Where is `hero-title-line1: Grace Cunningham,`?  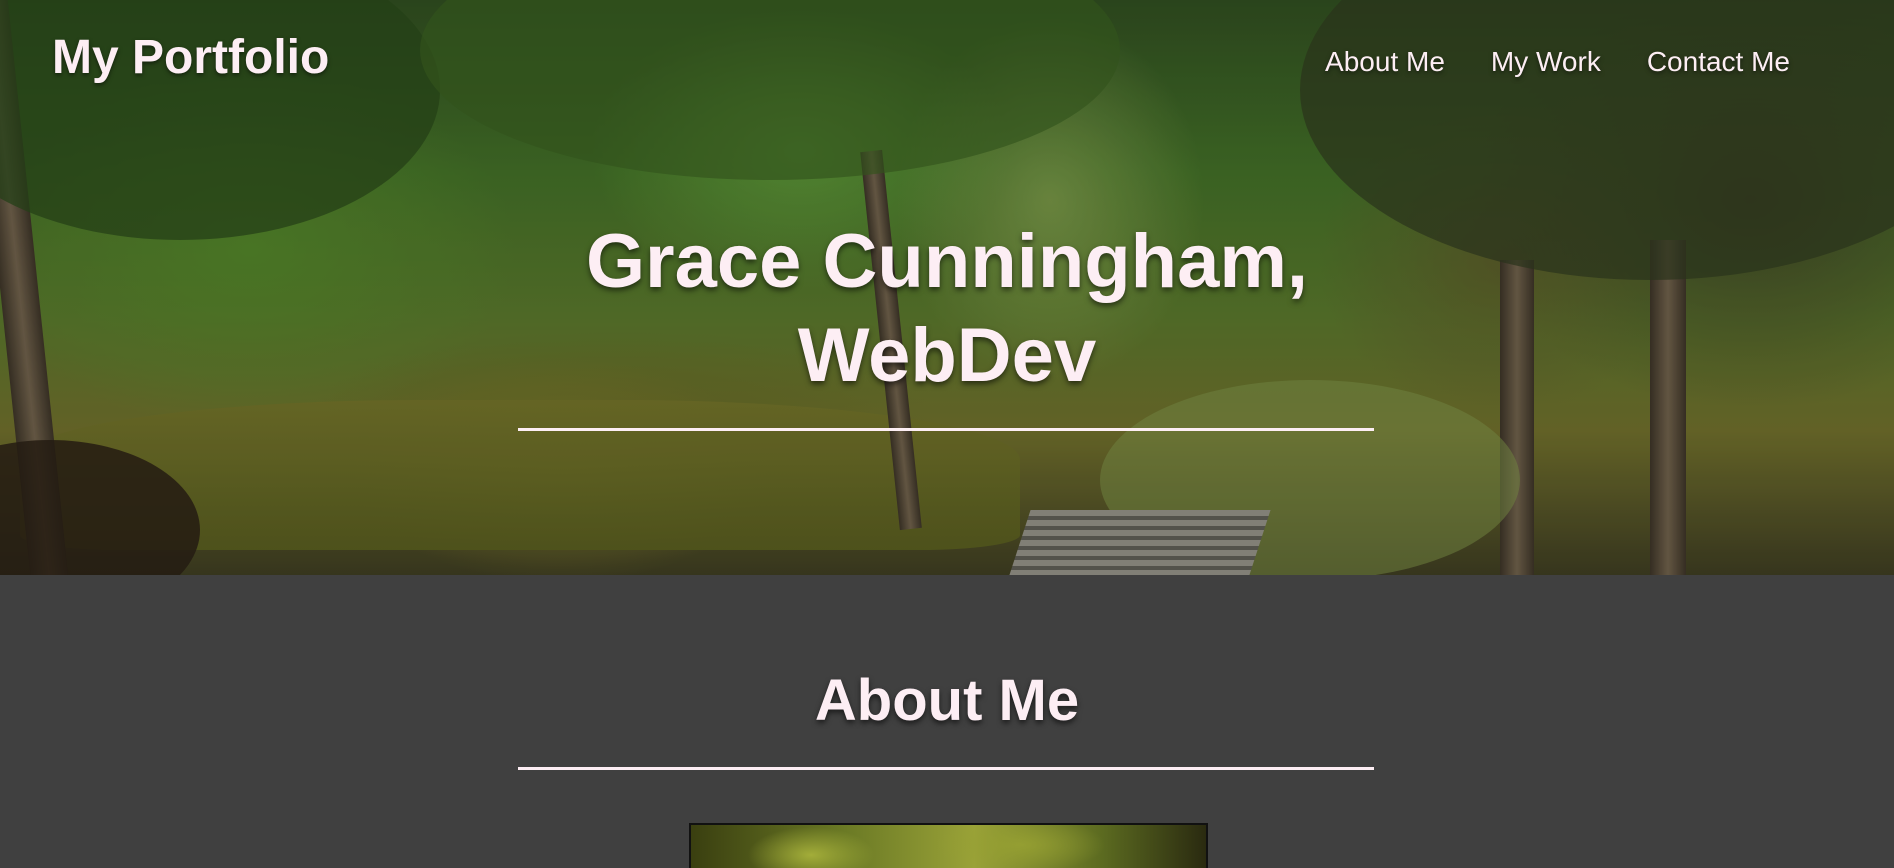 hero-title-line1: Grace Cunningham, is located at coordinates (947, 261).